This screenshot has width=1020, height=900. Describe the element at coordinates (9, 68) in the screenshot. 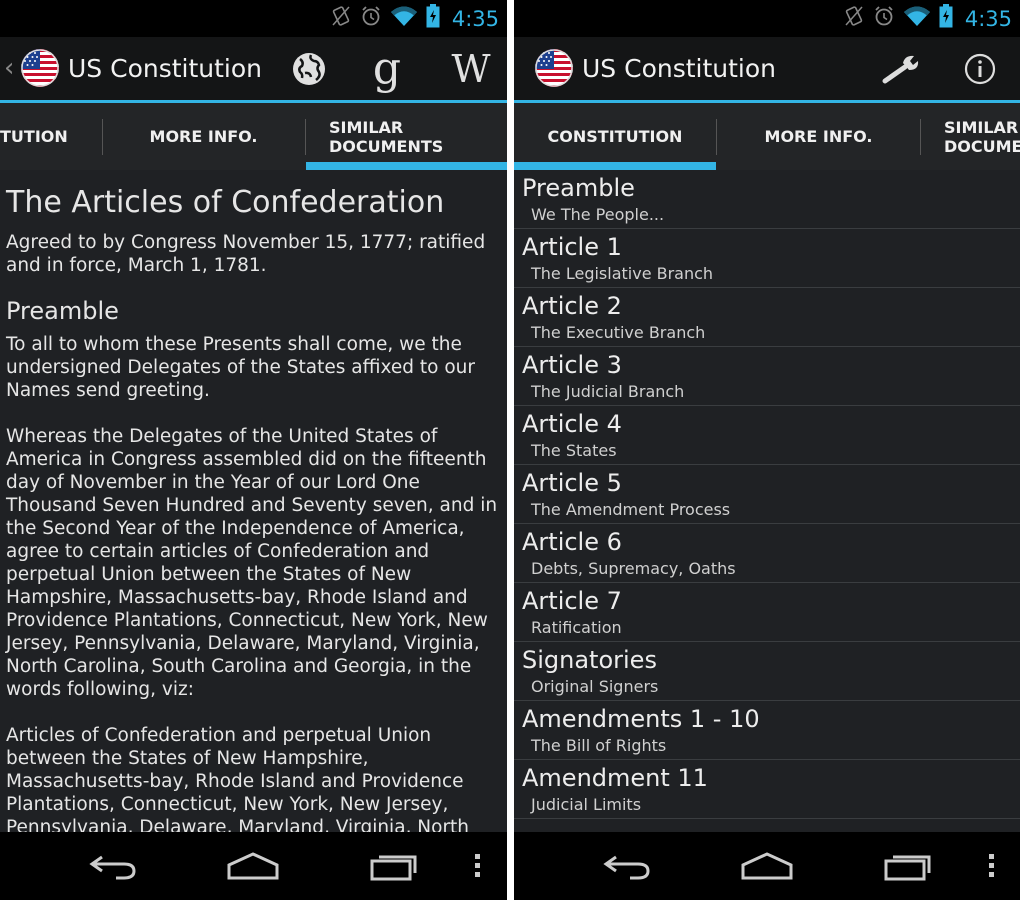

I see `up-caret-icon: ‹` at that location.